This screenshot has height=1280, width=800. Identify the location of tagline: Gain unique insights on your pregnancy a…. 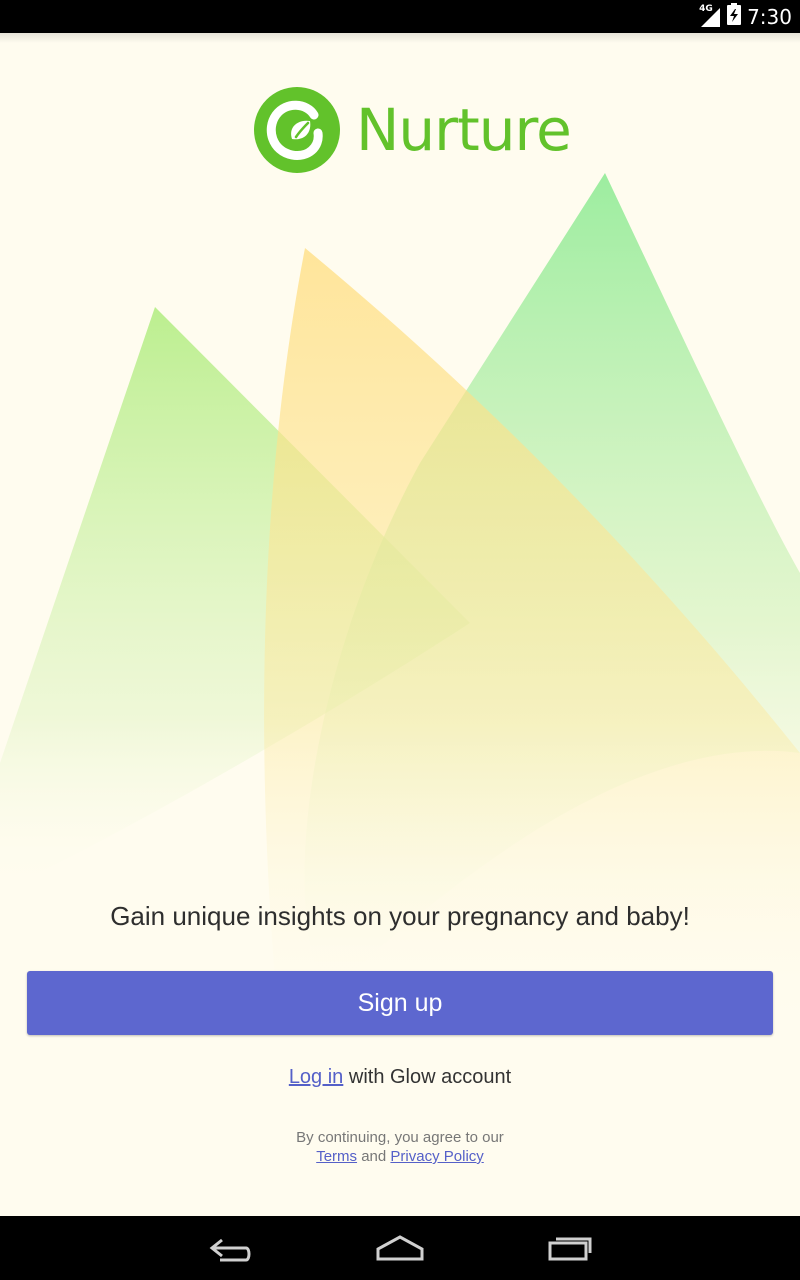
(400, 916).